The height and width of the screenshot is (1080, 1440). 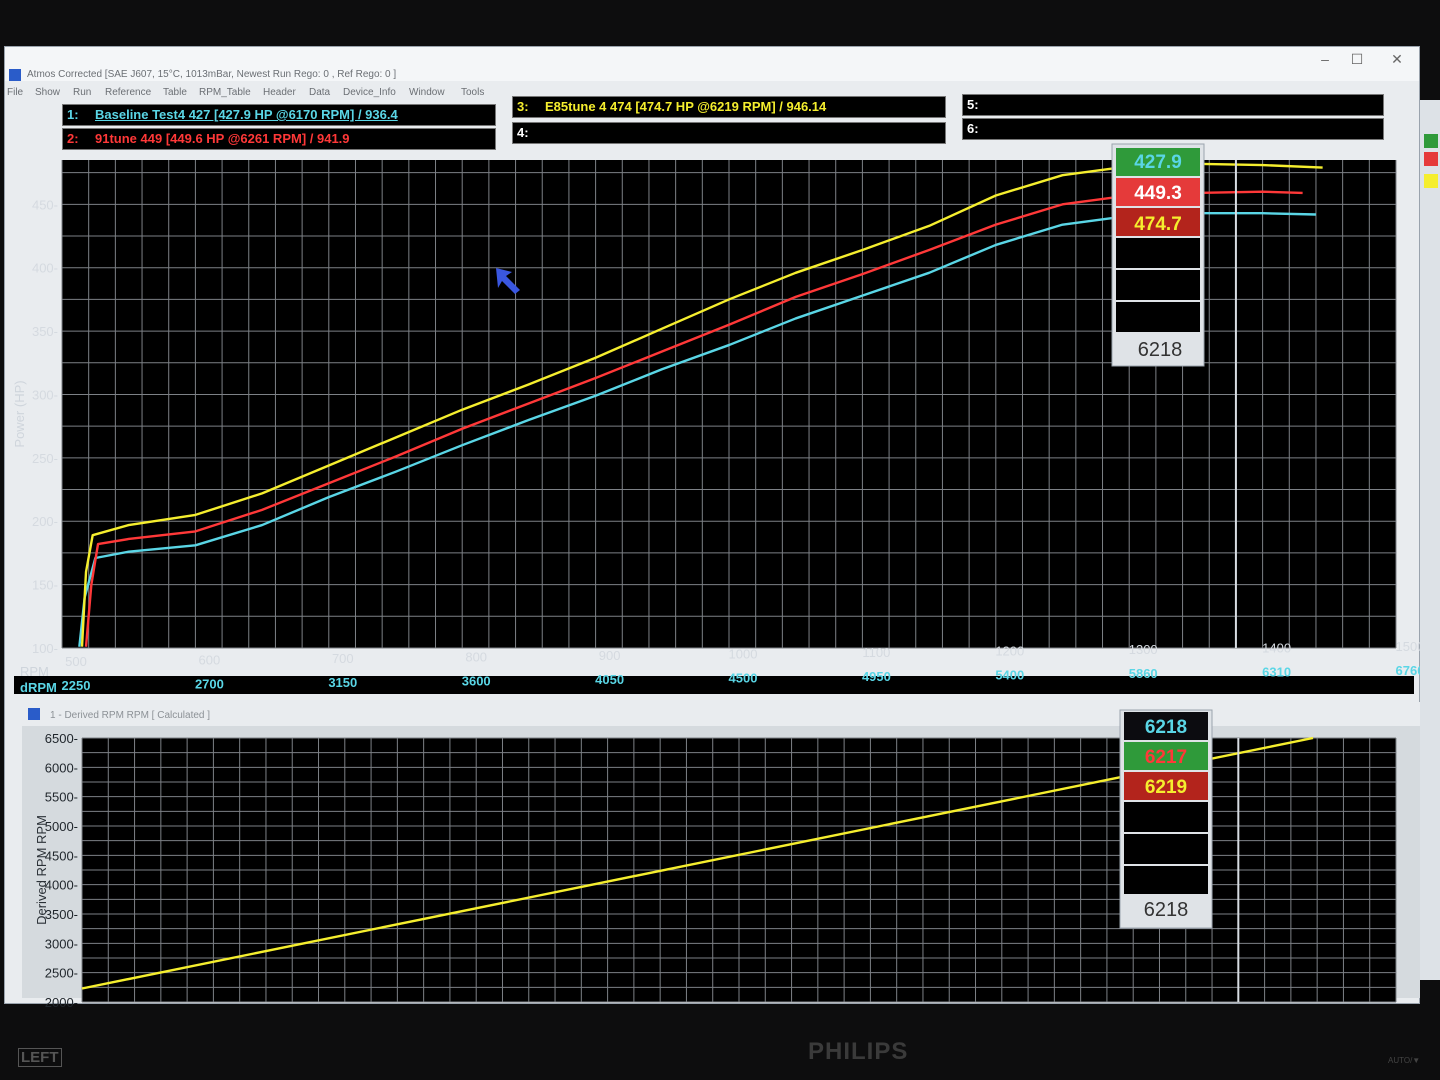 I want to click on power-x-tick-label: 600, so click(x=210, y=660).